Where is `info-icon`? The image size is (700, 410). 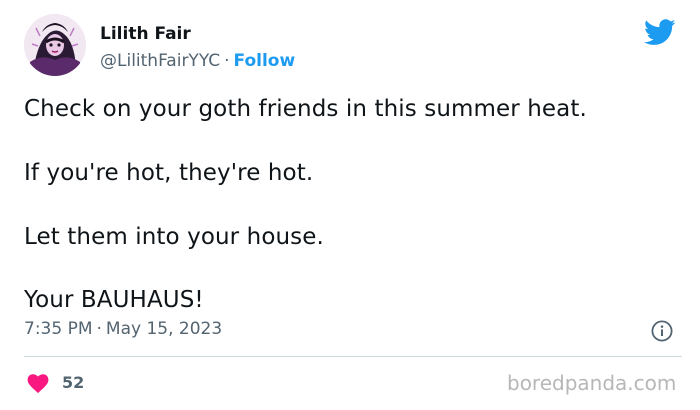 info-icon is located at coordinates (662, 331).